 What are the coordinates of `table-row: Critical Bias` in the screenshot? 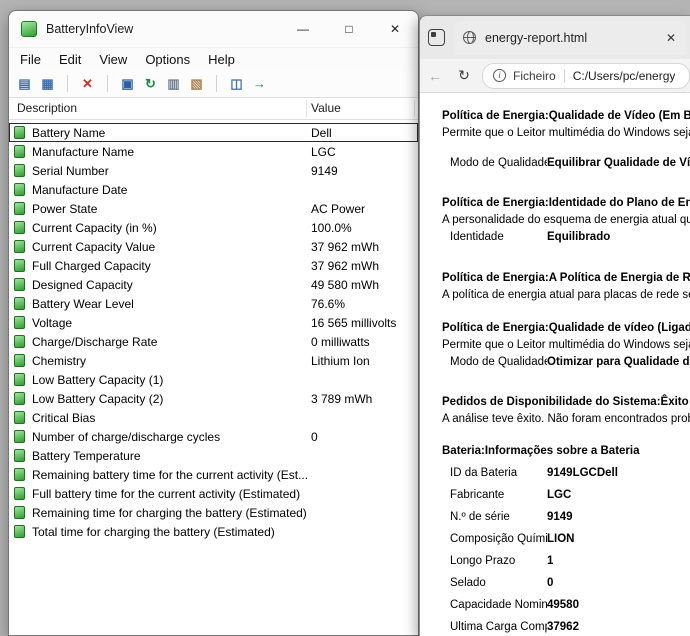 It's located at (213, 417).